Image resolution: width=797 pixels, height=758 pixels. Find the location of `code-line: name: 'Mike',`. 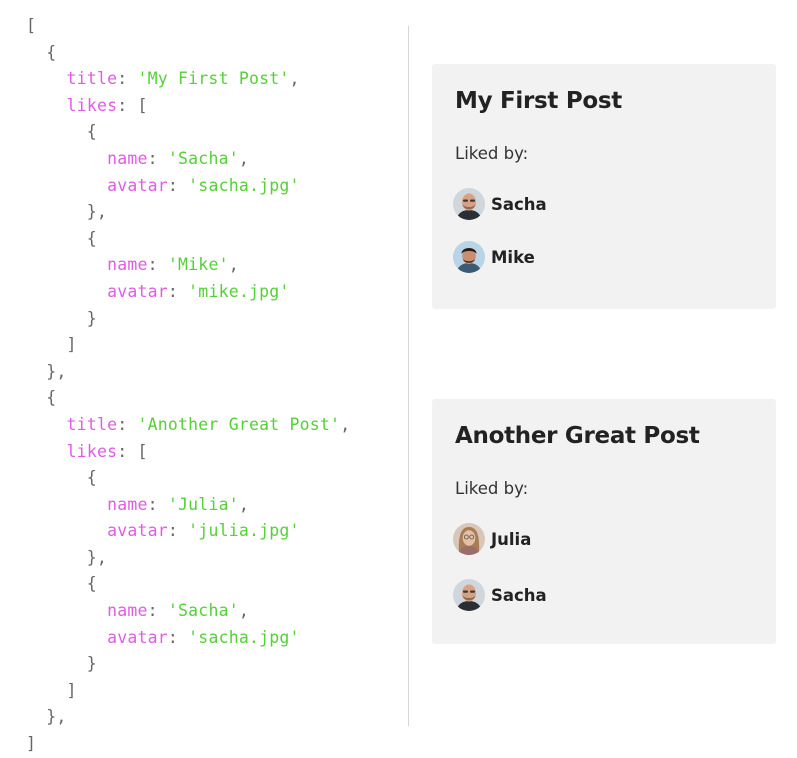

code-line: name: 'Mike', is located at coordinates (173, 265).